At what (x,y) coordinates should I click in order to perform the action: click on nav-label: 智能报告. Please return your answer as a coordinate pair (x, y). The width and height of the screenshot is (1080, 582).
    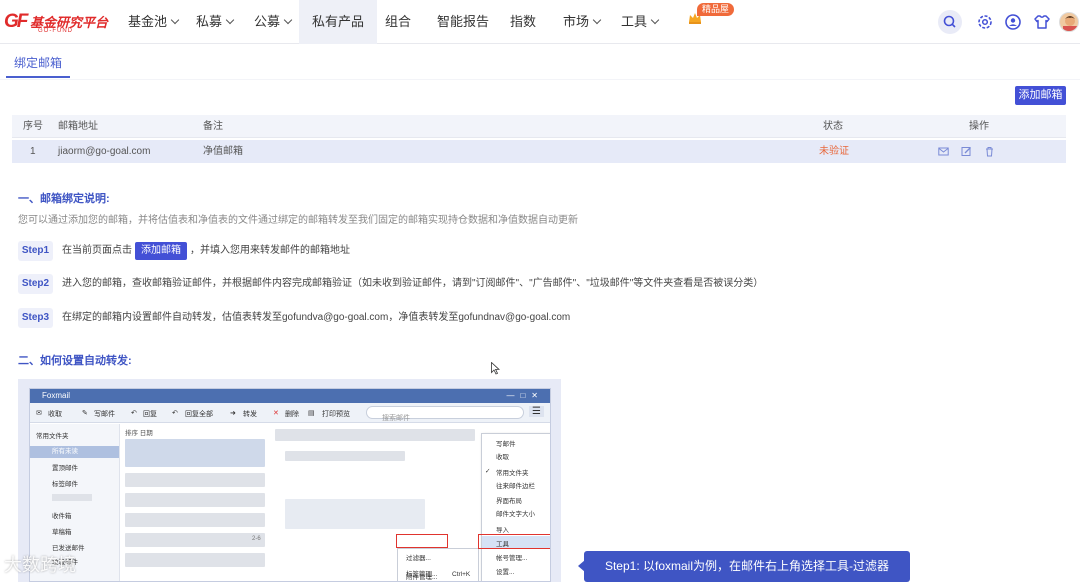
    Looking at the image, I should click on (463, 21).